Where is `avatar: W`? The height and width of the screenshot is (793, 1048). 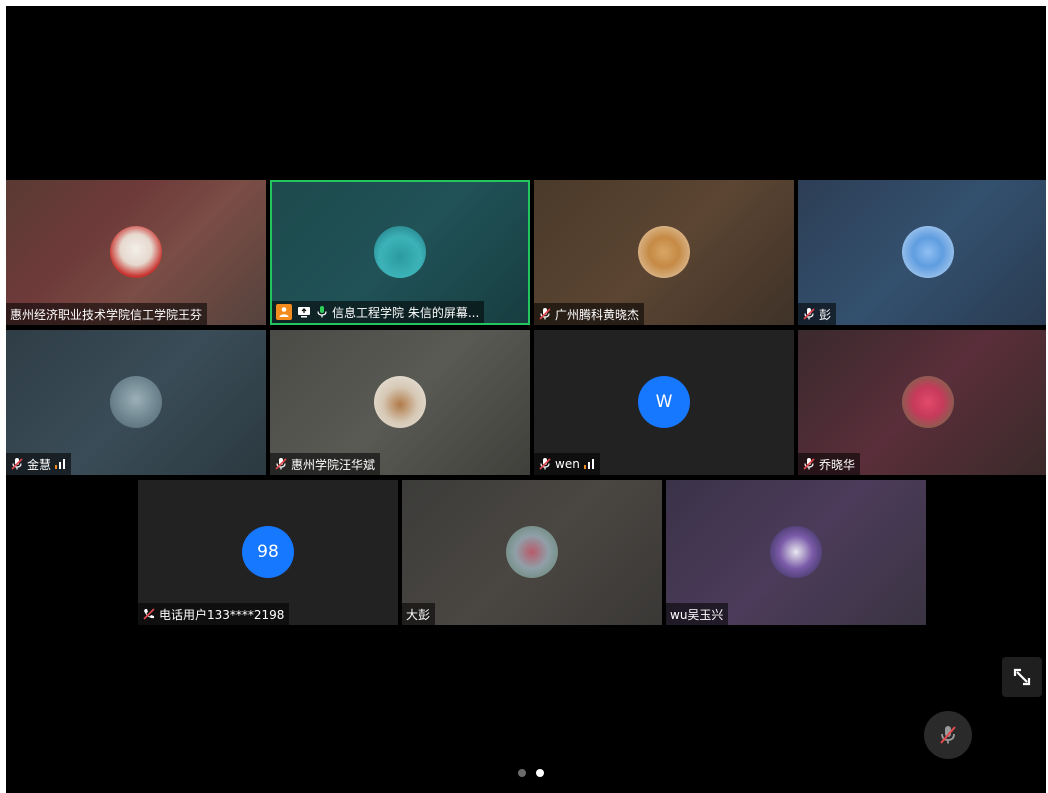
avatar: W is located at coordinates (664, 402).